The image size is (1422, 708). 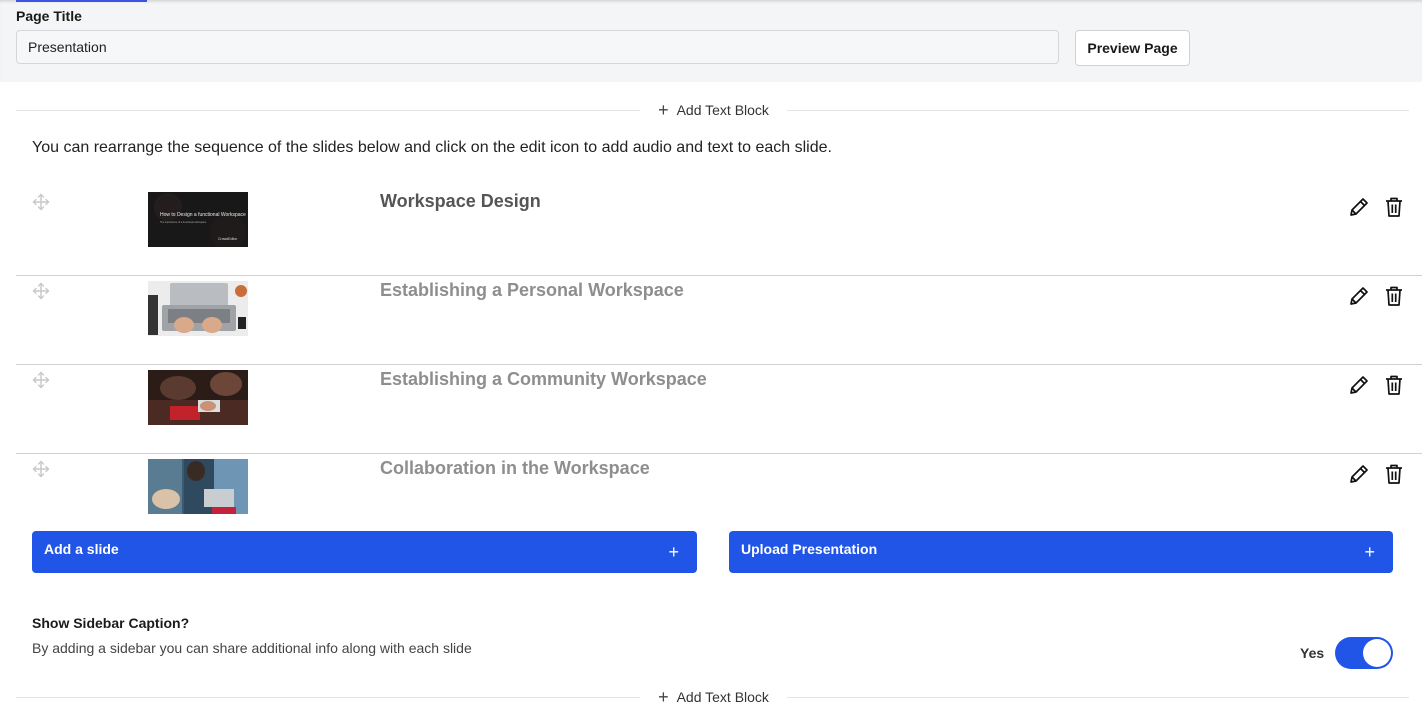 I want to click on sidebar-caption-toggle, so click(x=1364, y=653).